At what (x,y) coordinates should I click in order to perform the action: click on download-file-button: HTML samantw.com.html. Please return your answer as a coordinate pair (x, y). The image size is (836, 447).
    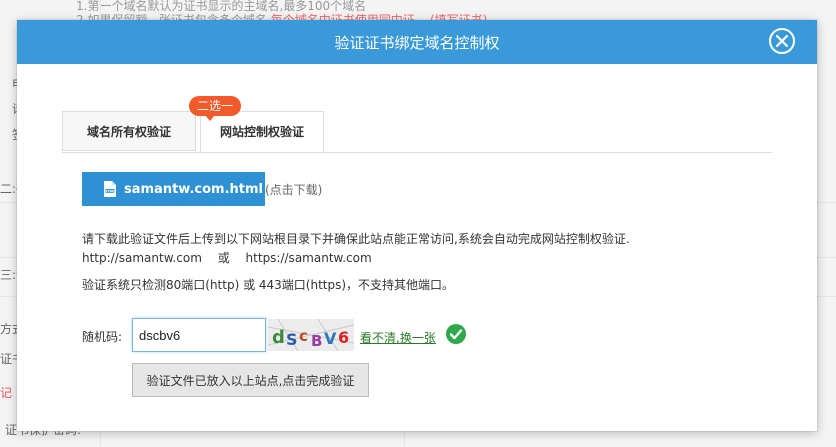
    Looking at the image, I should click on (173, 189).